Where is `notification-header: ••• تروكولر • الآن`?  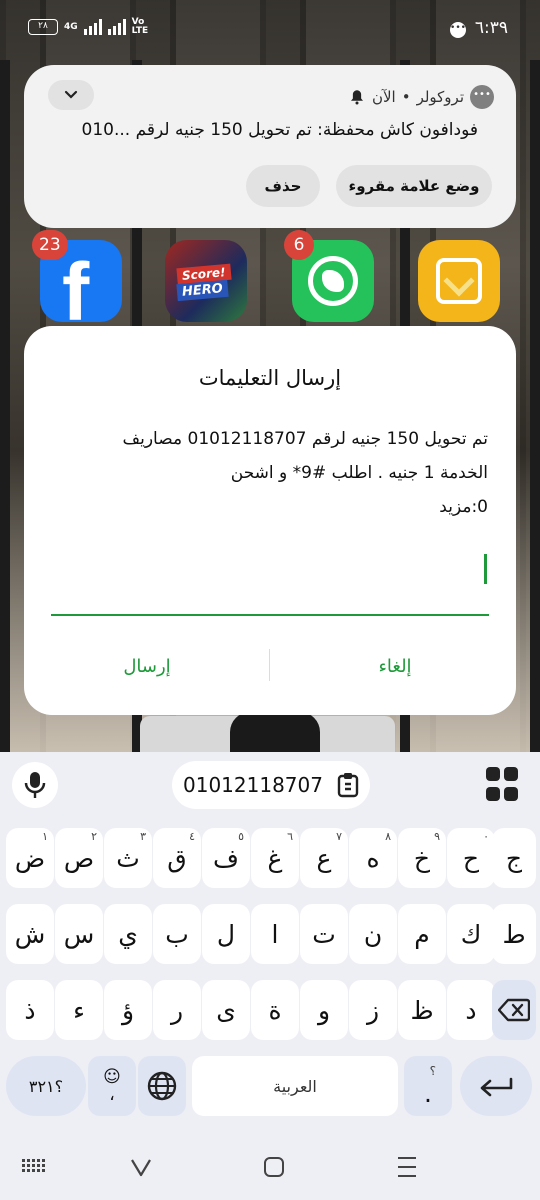
notification-header: ••• تروكولر • الآن is located at coordinates (421, 97).